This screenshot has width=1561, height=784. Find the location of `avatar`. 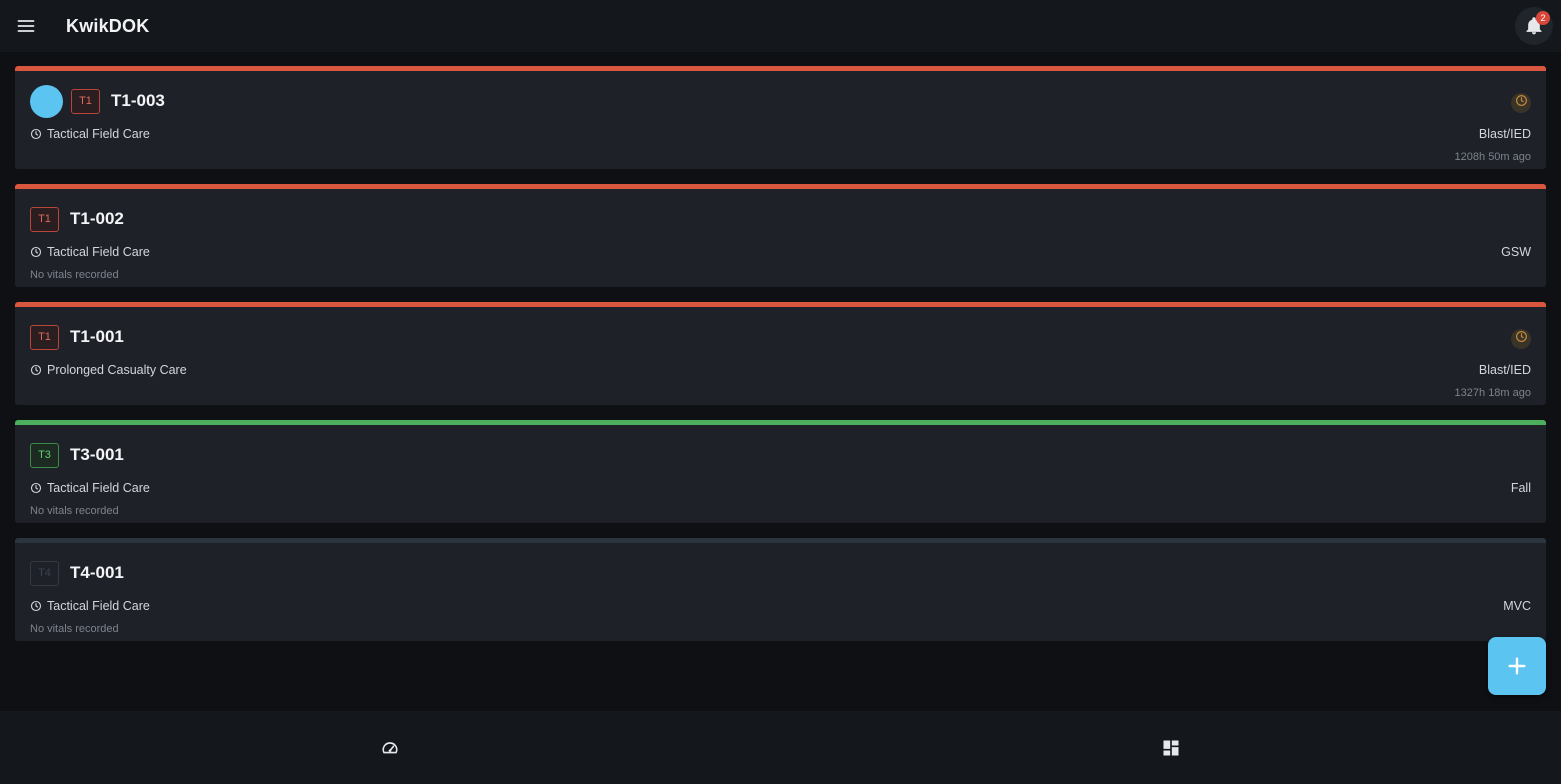

avatar is located at coordinates (46, 101).